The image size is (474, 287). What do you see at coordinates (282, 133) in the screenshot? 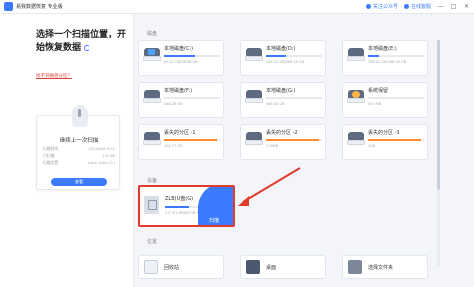
I see `drive-name: 丢失的分区 -2` at bounding box center [282, 133].